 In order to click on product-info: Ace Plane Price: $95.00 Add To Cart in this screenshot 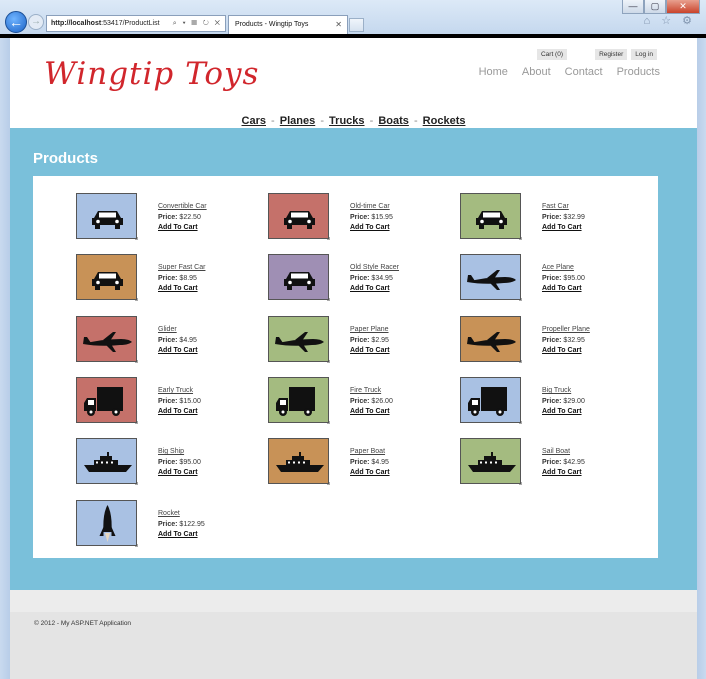, I will do `click(563, 279)`.